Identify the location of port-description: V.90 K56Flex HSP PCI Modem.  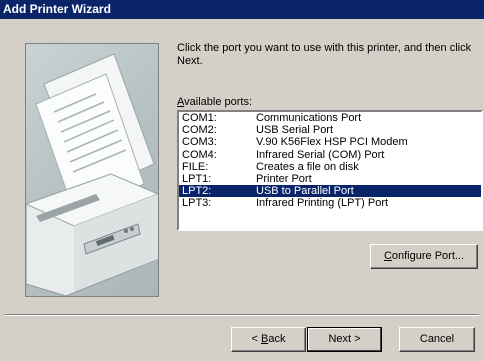
(332, 142).